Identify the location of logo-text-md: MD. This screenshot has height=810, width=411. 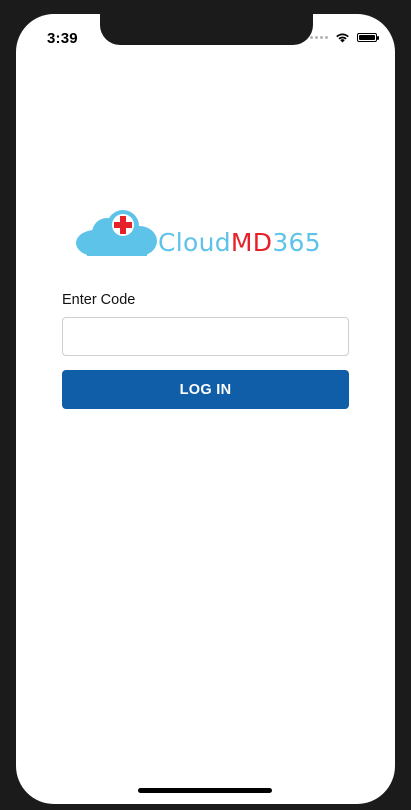
(251, 242).